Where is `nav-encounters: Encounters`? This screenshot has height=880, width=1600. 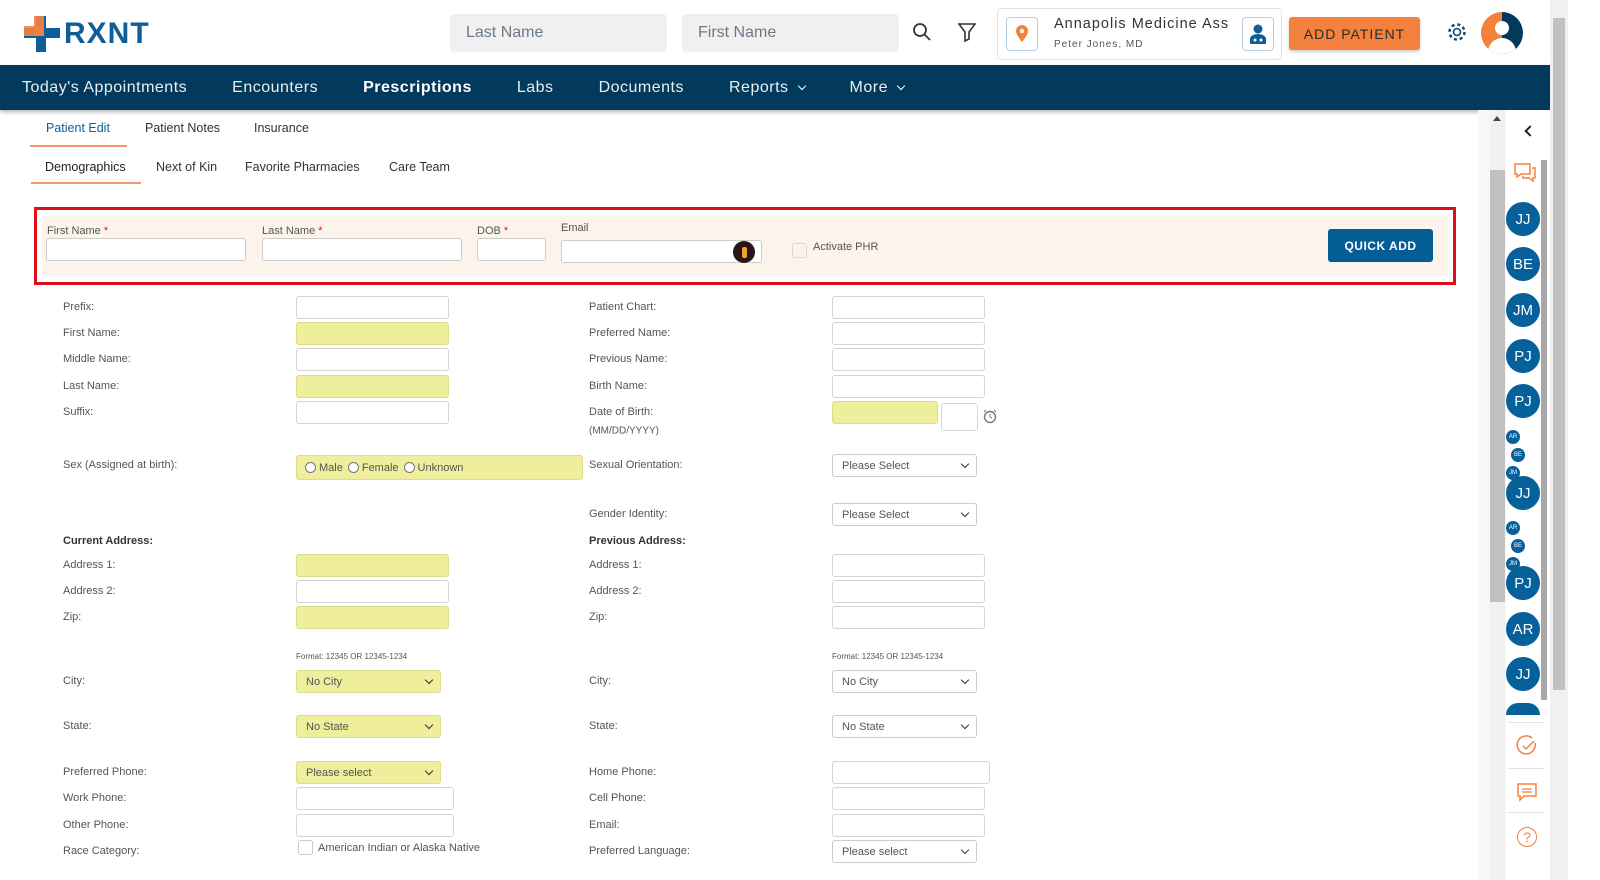
nav-encounters: Encounters is located at coordinates (275, 88).